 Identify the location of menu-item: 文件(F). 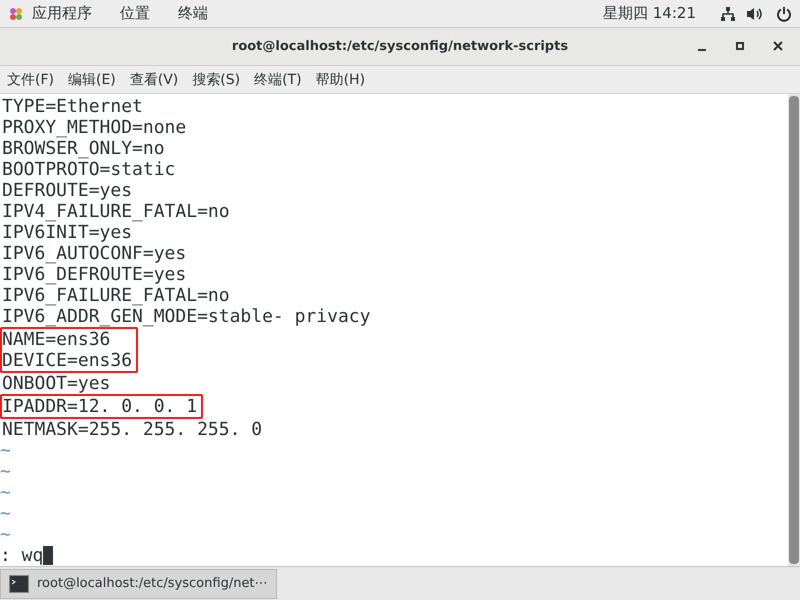
(30, 79).